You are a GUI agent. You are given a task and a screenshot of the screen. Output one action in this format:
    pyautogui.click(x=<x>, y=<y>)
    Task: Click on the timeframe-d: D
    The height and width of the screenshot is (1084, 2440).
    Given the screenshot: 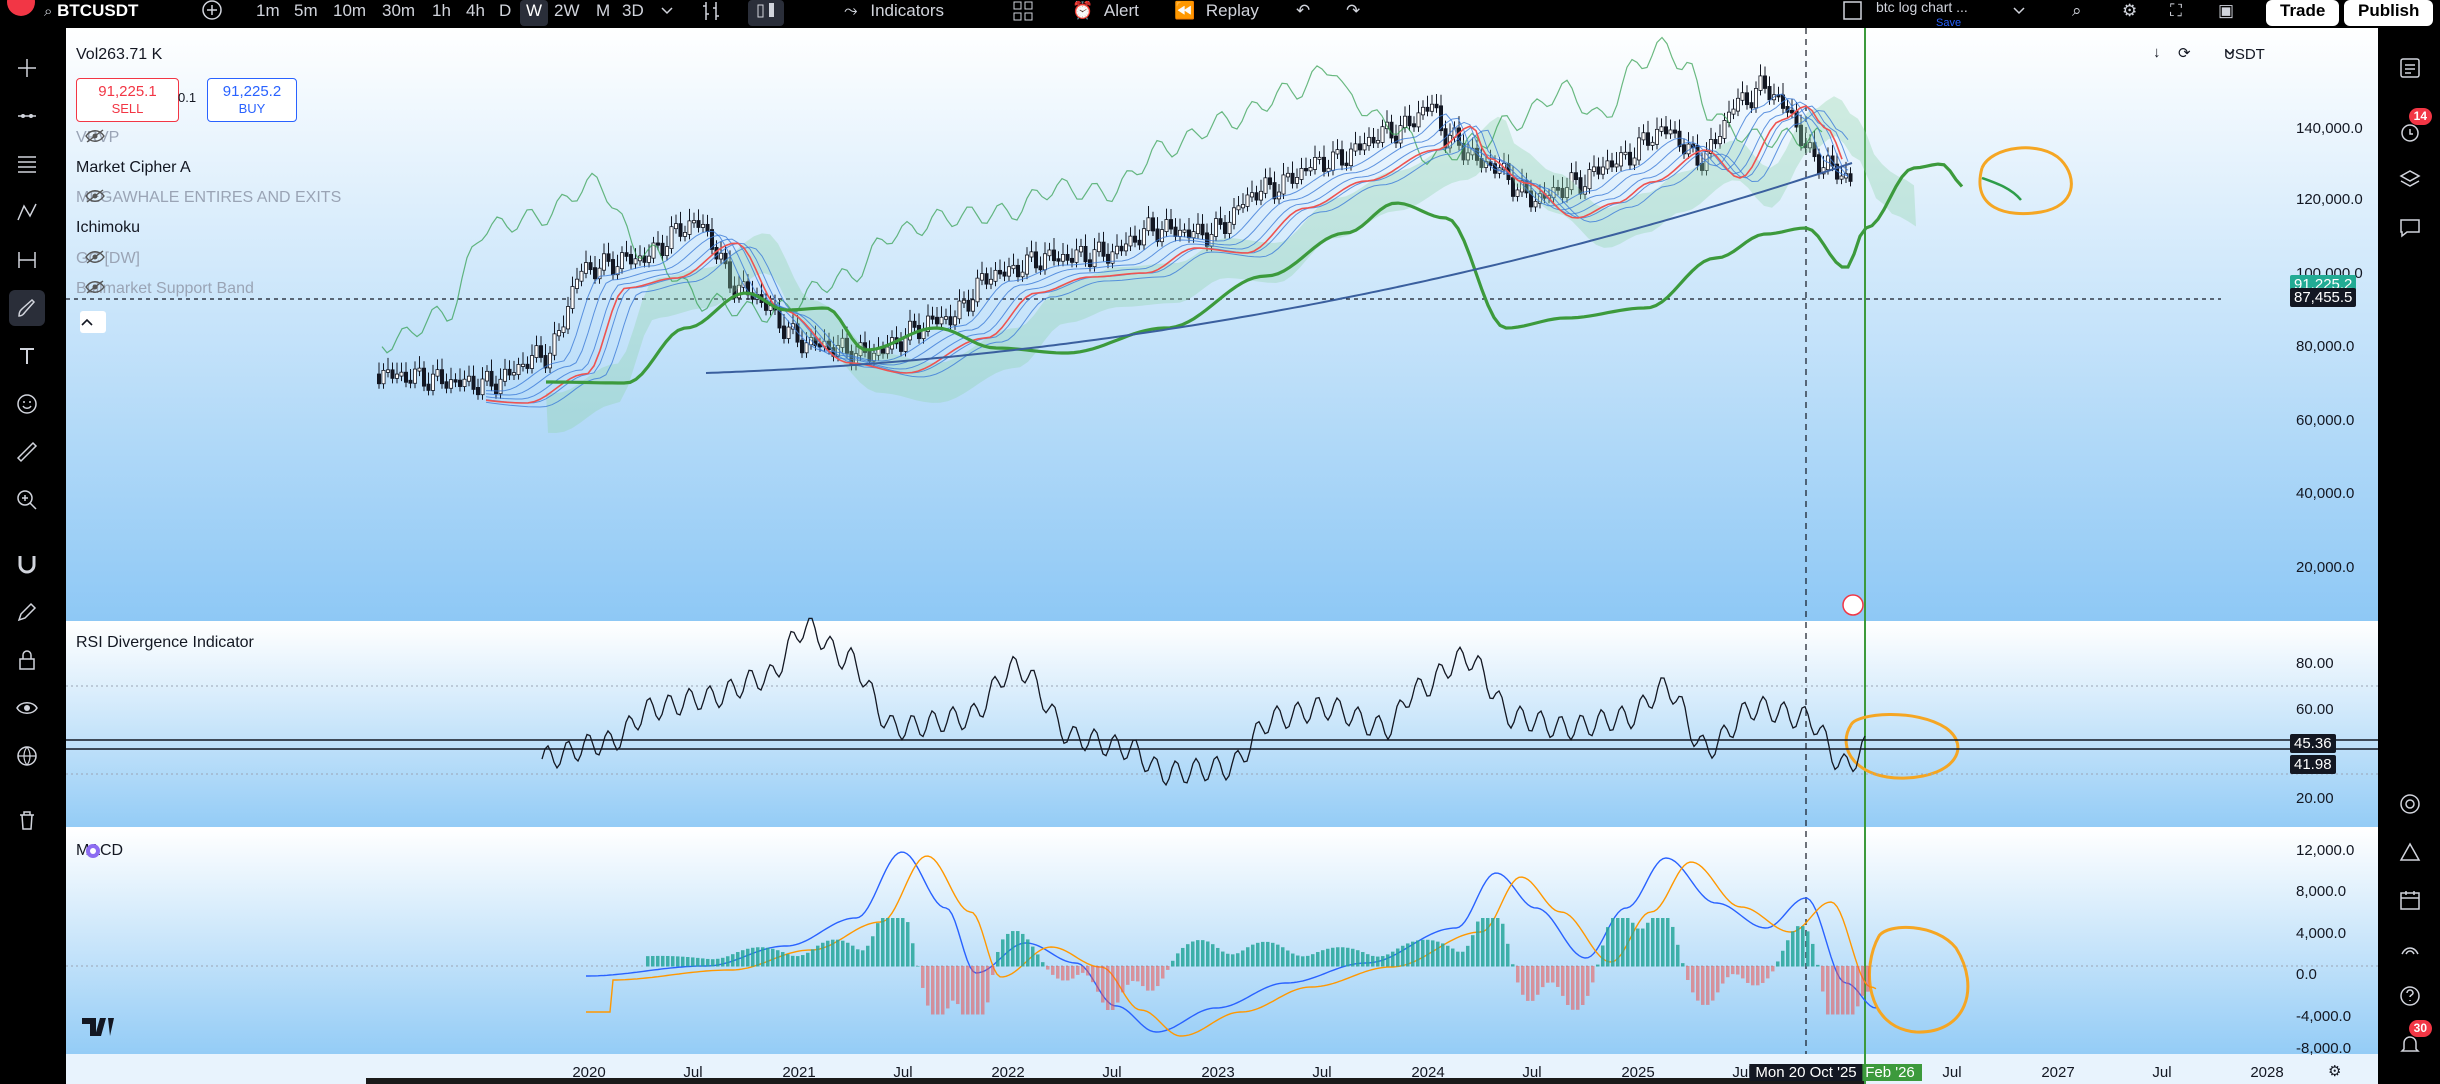 What is the action you would take?
    pyautogui.click(x=505, y=13)
    